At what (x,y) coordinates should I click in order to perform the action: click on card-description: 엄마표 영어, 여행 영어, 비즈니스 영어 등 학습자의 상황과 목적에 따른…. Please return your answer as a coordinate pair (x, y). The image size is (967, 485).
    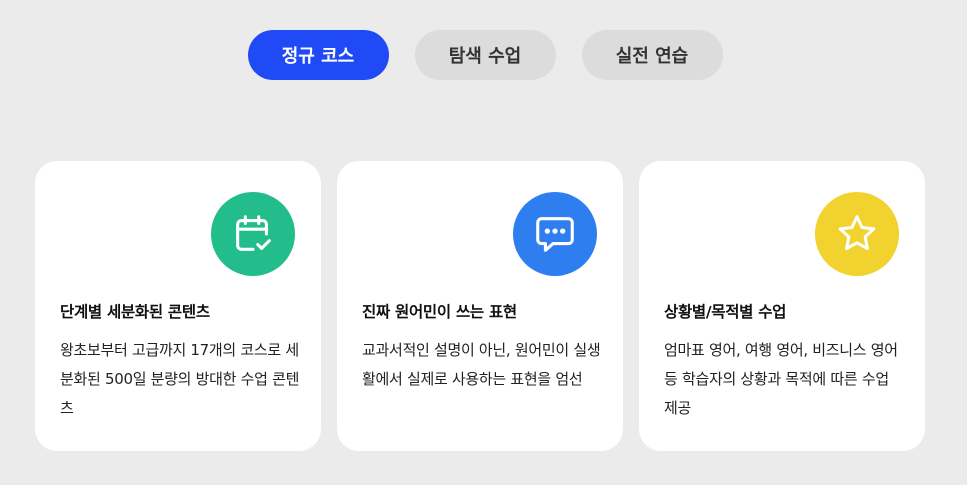
    Looking at the image, I should click on (781, 379).